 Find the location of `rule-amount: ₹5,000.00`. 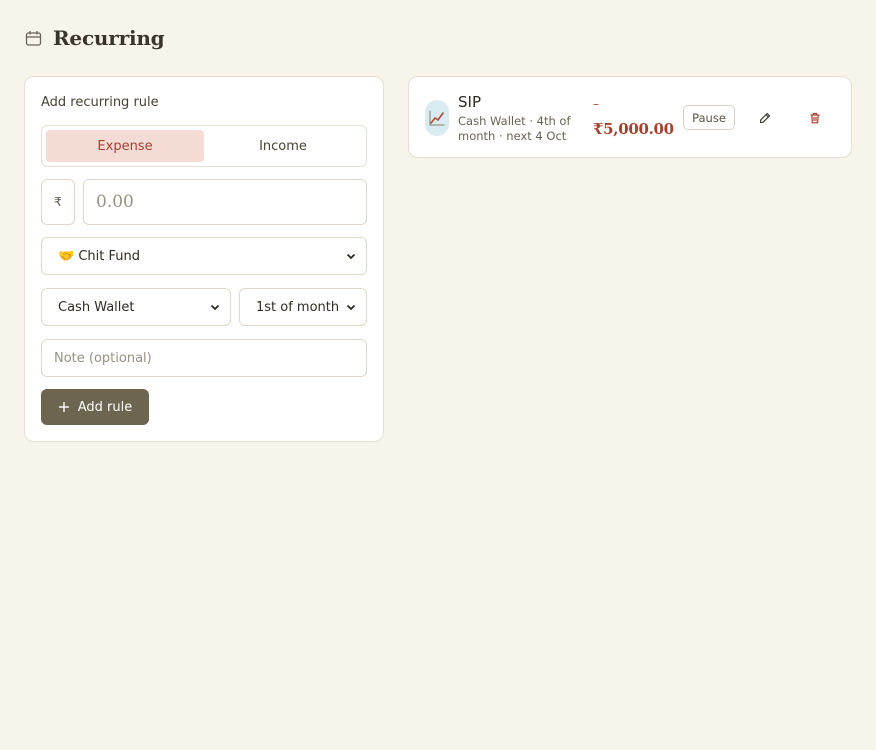

rule-amount: ₹5,000.00 is located at coordinates (633, 129).